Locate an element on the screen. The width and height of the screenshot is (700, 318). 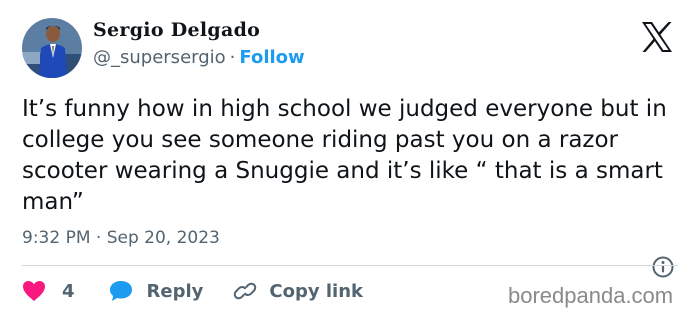
like-count: 4 is located at coordinates (68, 291).